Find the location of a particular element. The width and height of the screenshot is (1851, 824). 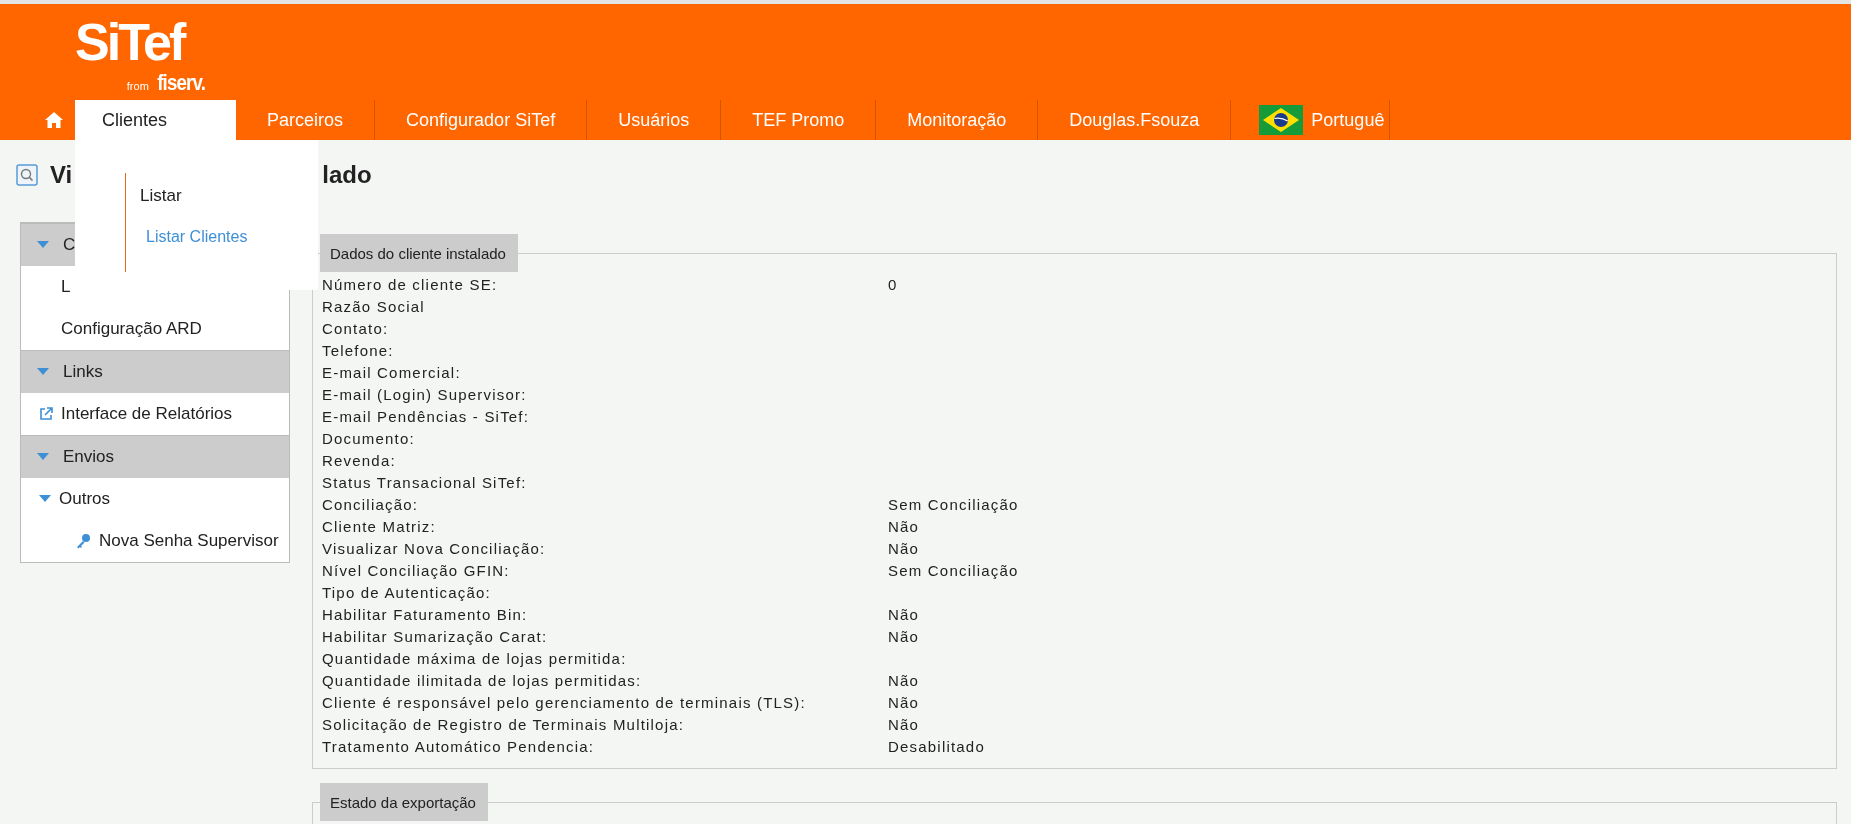

field-label: Quantidade máxima de lojas permitida: is located at coordinates (475, 659).